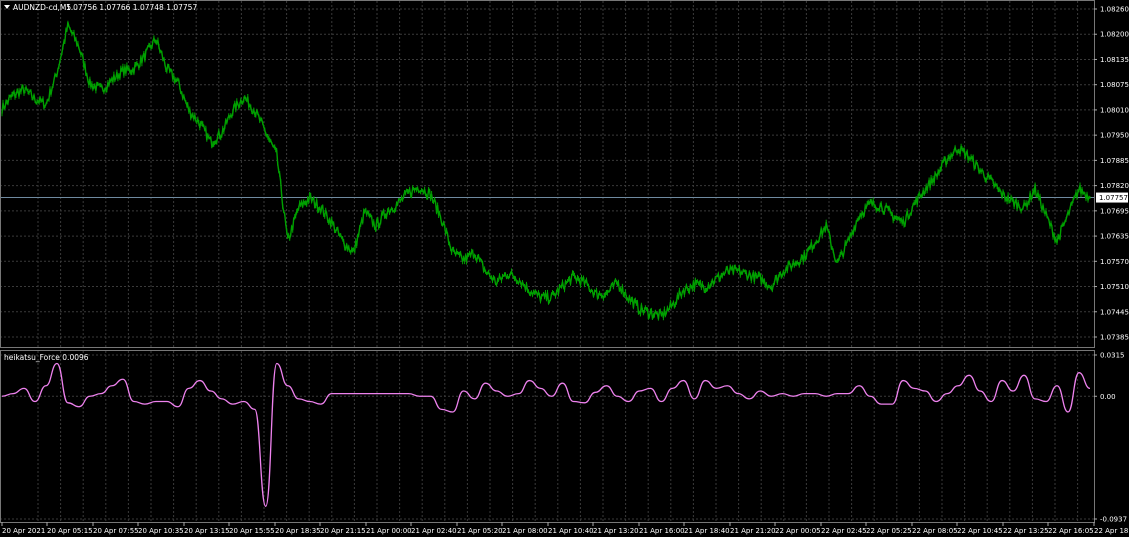 The height and width of the screenshot is (537, 1129). What do you see at coordinates (1114, 60) in the screenshot?
I see `price-tick-label: 1.08135` at bounding box center [1114, 60].